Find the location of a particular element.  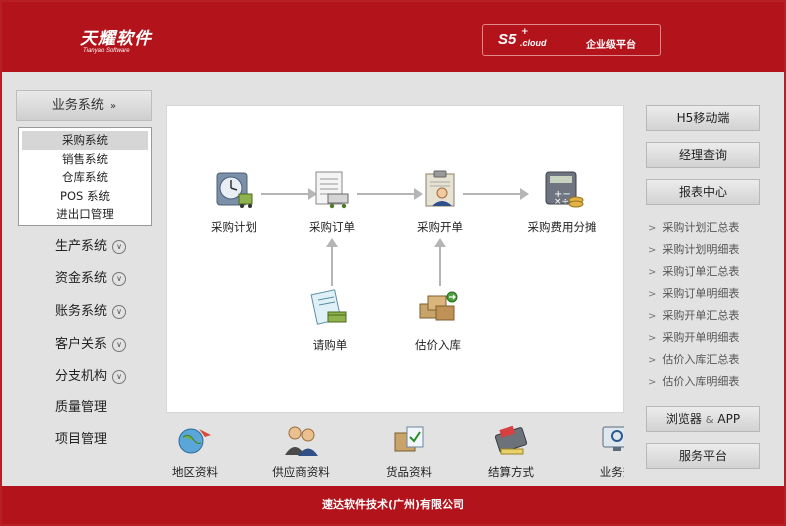

payment-terminal-icon is located at coordinates (511, 440).